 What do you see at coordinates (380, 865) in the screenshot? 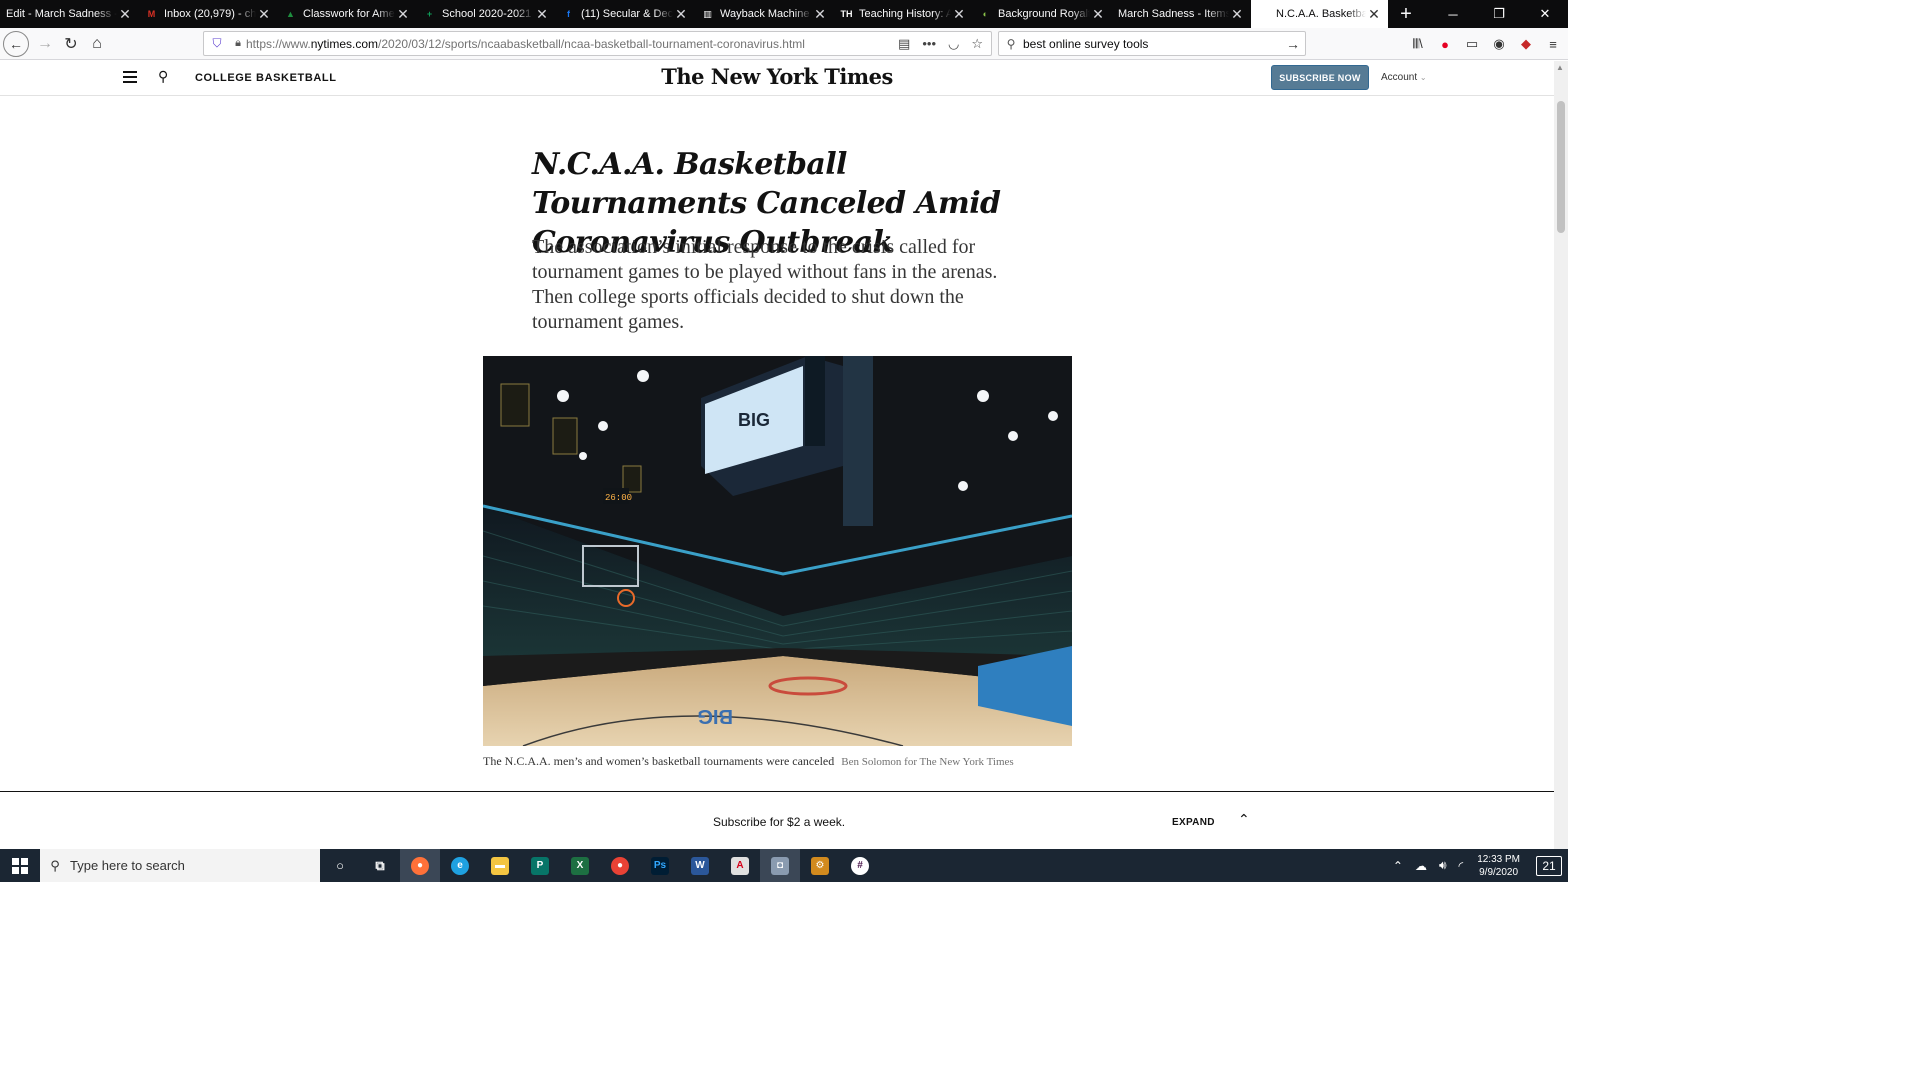
I see `task-view-icon: ⧉` at bounding box center [380, 865].